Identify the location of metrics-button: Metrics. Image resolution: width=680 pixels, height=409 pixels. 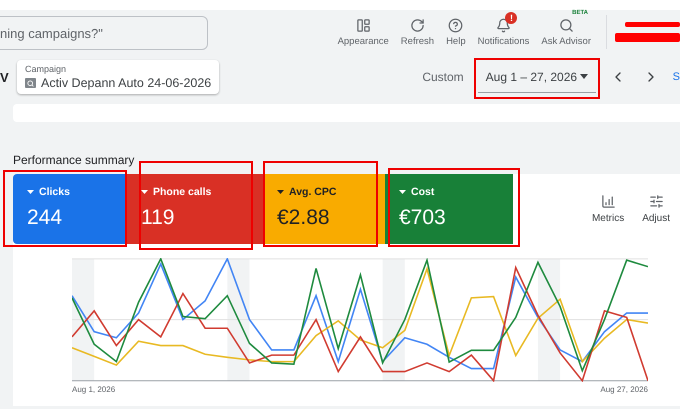
(608, 209).